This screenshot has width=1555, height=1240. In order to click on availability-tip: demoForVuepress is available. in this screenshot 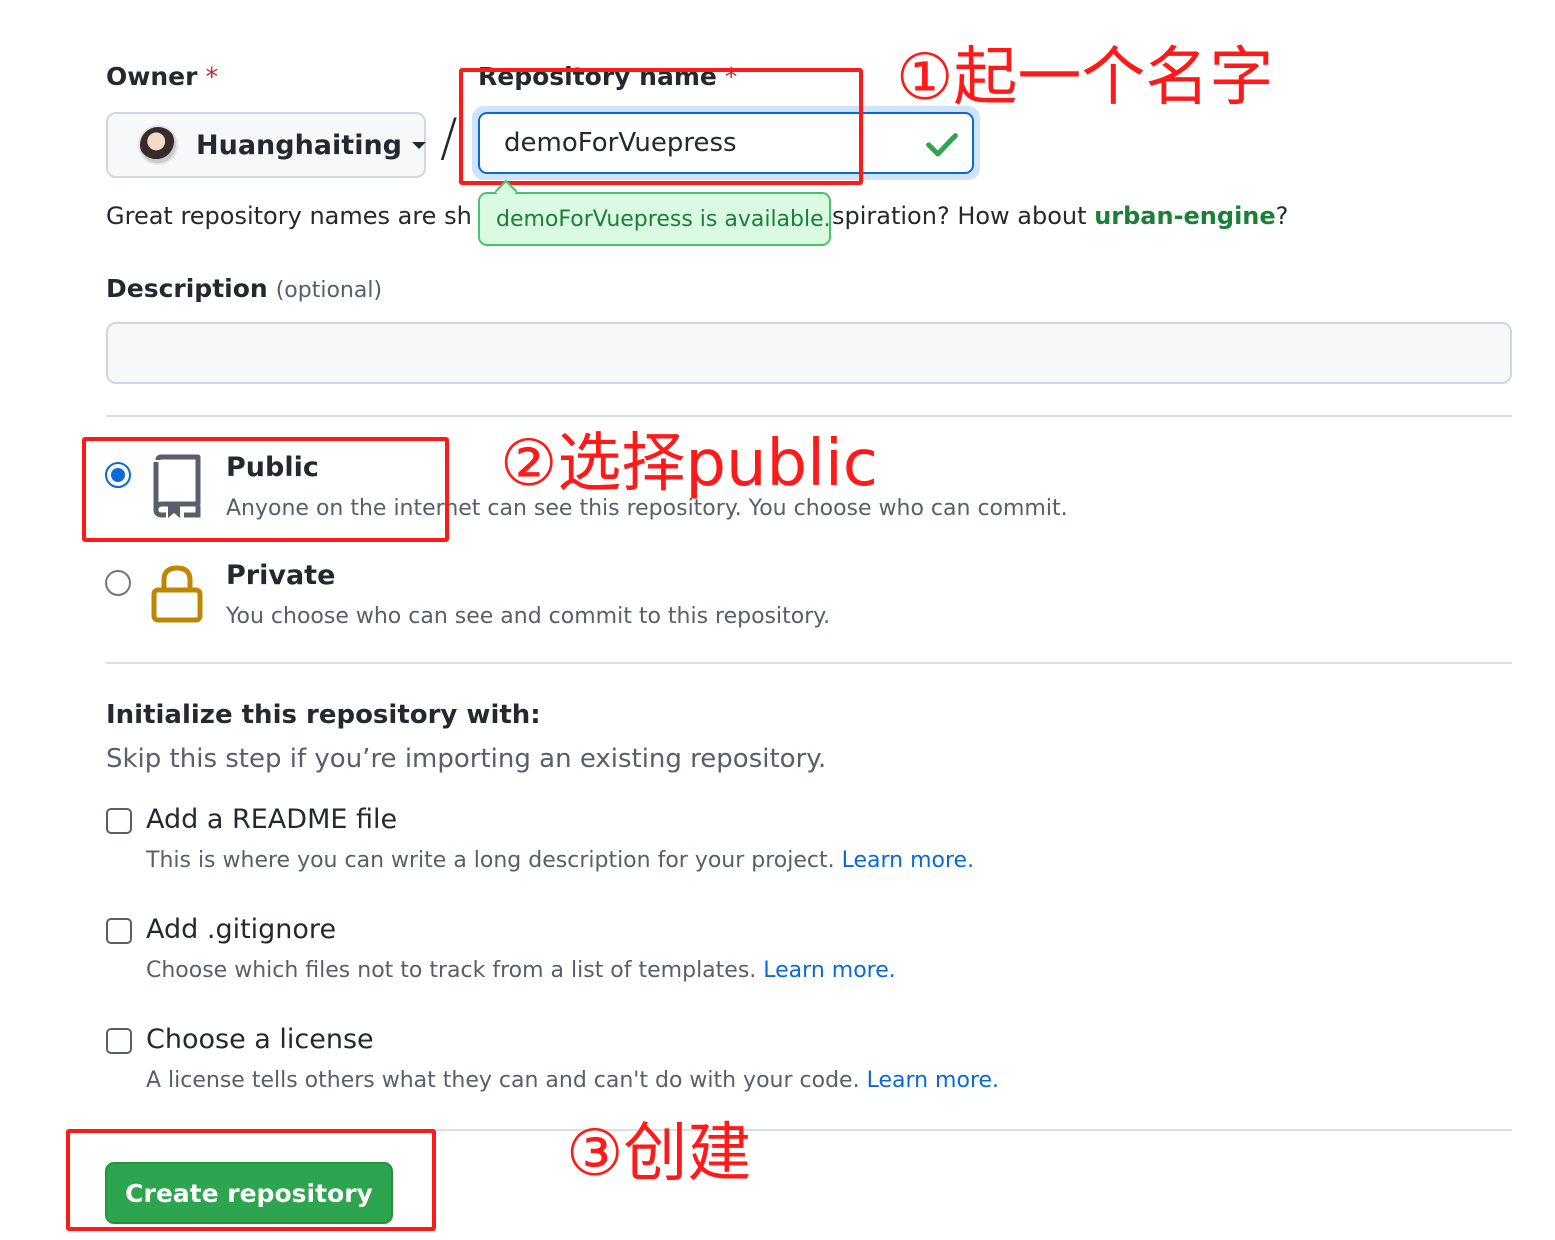, I will do `click(654, 219)`.